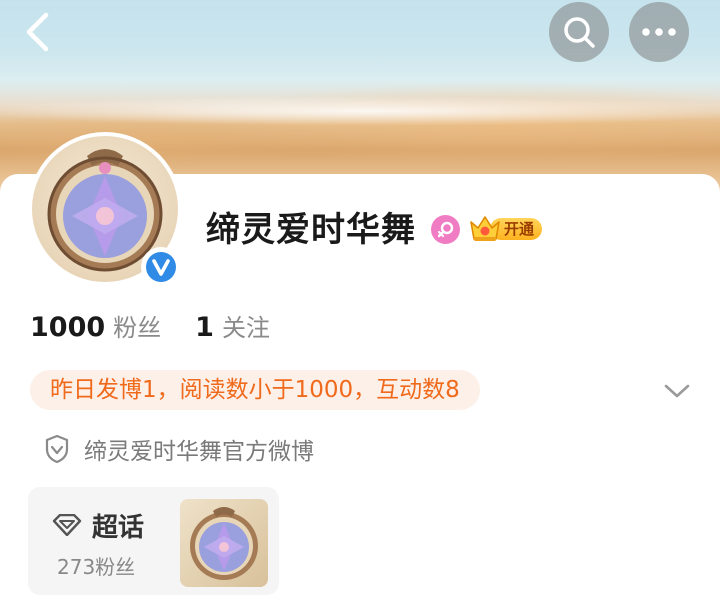 Image resolution: width=720 pixels, height=606 pixels. What do you see at coordinates (199, 452) in the screenshot?
I see `verification-text: 缔灵爱时华舞官方微博` at bounding box center [199, 452].